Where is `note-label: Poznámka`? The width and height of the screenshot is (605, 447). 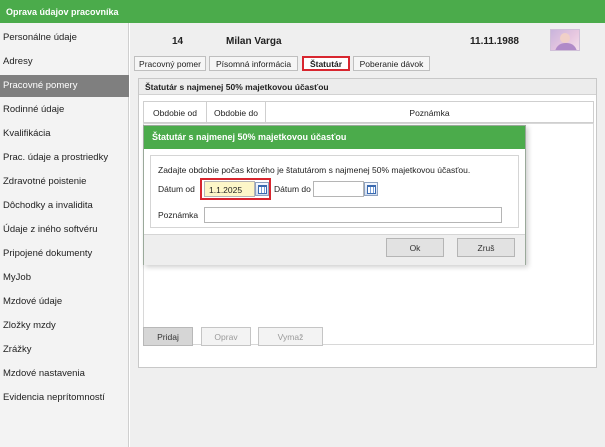 note-label: Poznámka is located at coordinates (178, 215).